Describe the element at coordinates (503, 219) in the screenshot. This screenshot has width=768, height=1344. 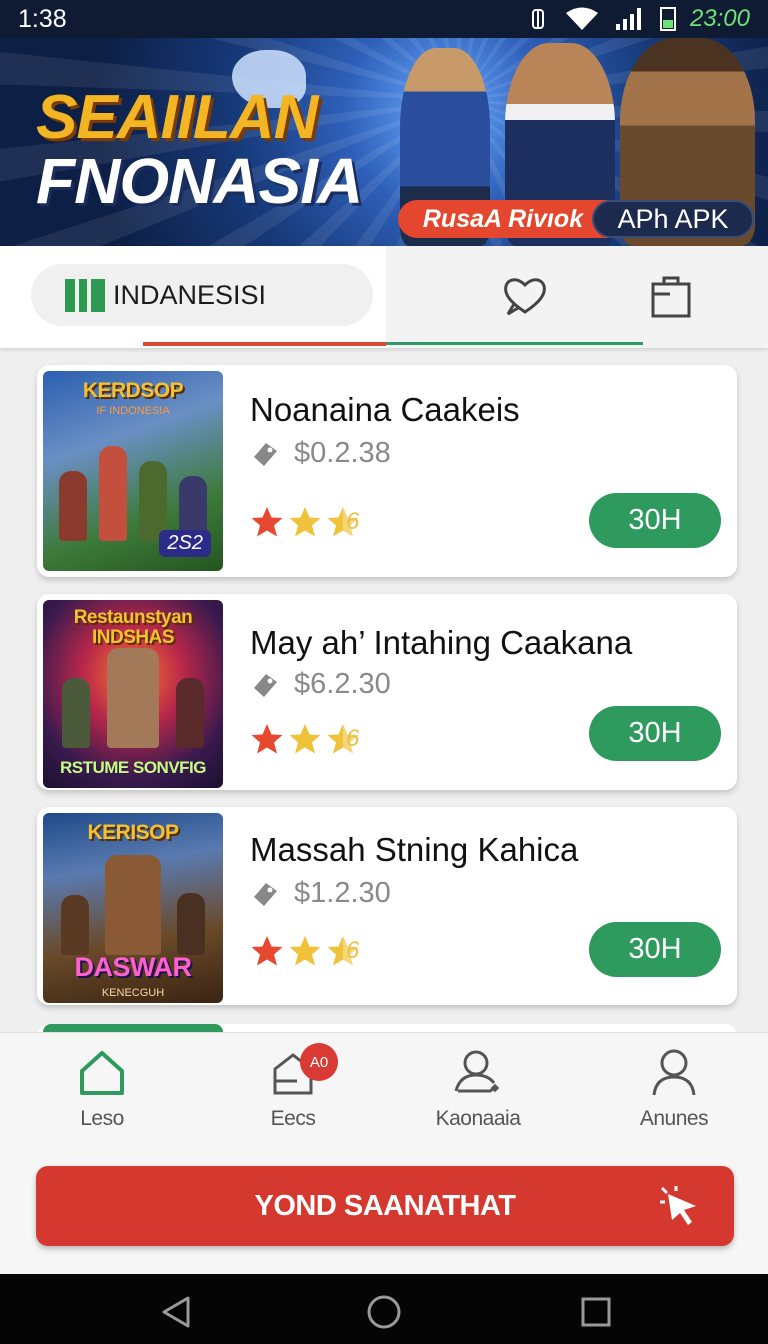
I see `banner-tag-red: RusaA Rivıok` at that location.